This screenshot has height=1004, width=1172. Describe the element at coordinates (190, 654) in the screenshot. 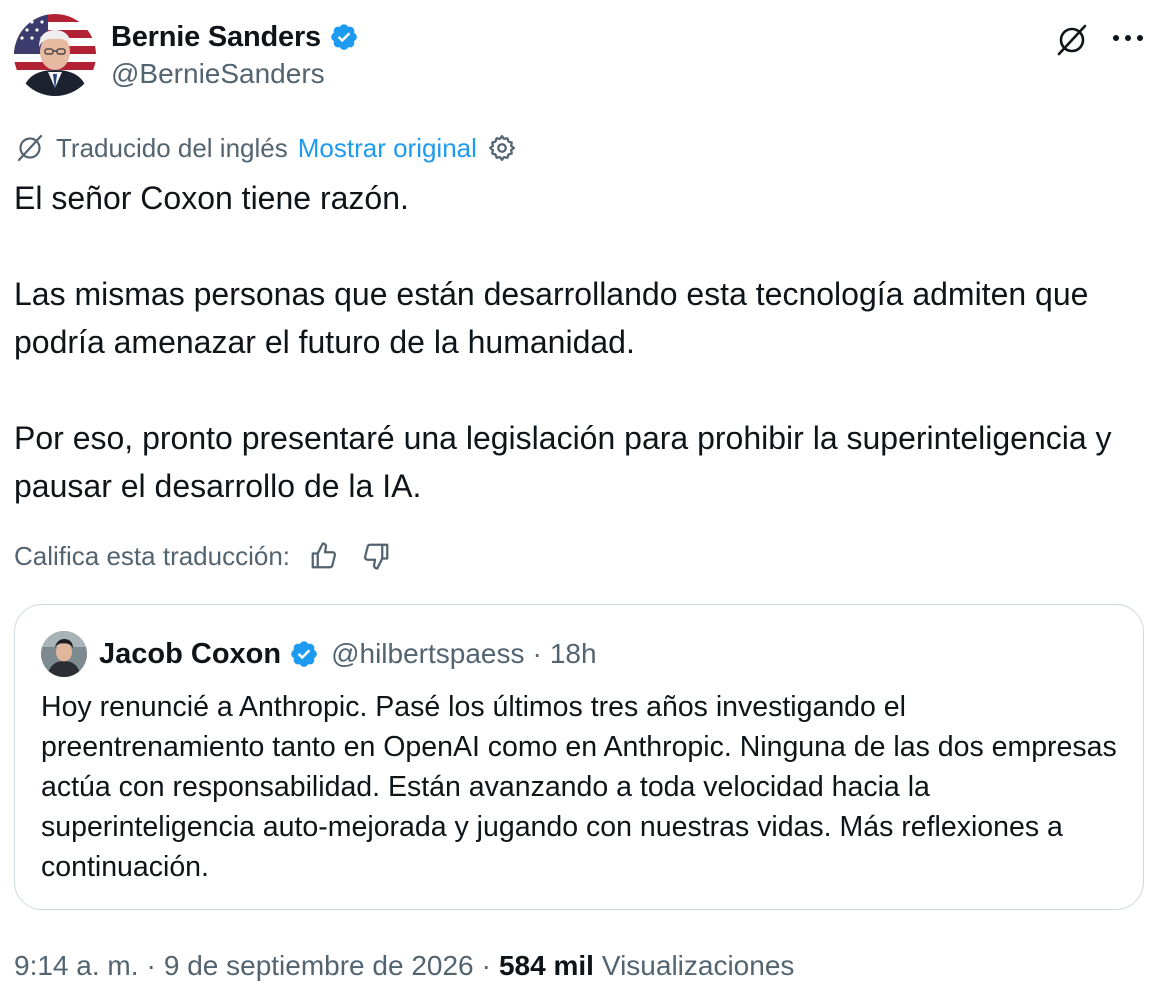

I see `quoted-author-name: Jacob Coxon` at that location.